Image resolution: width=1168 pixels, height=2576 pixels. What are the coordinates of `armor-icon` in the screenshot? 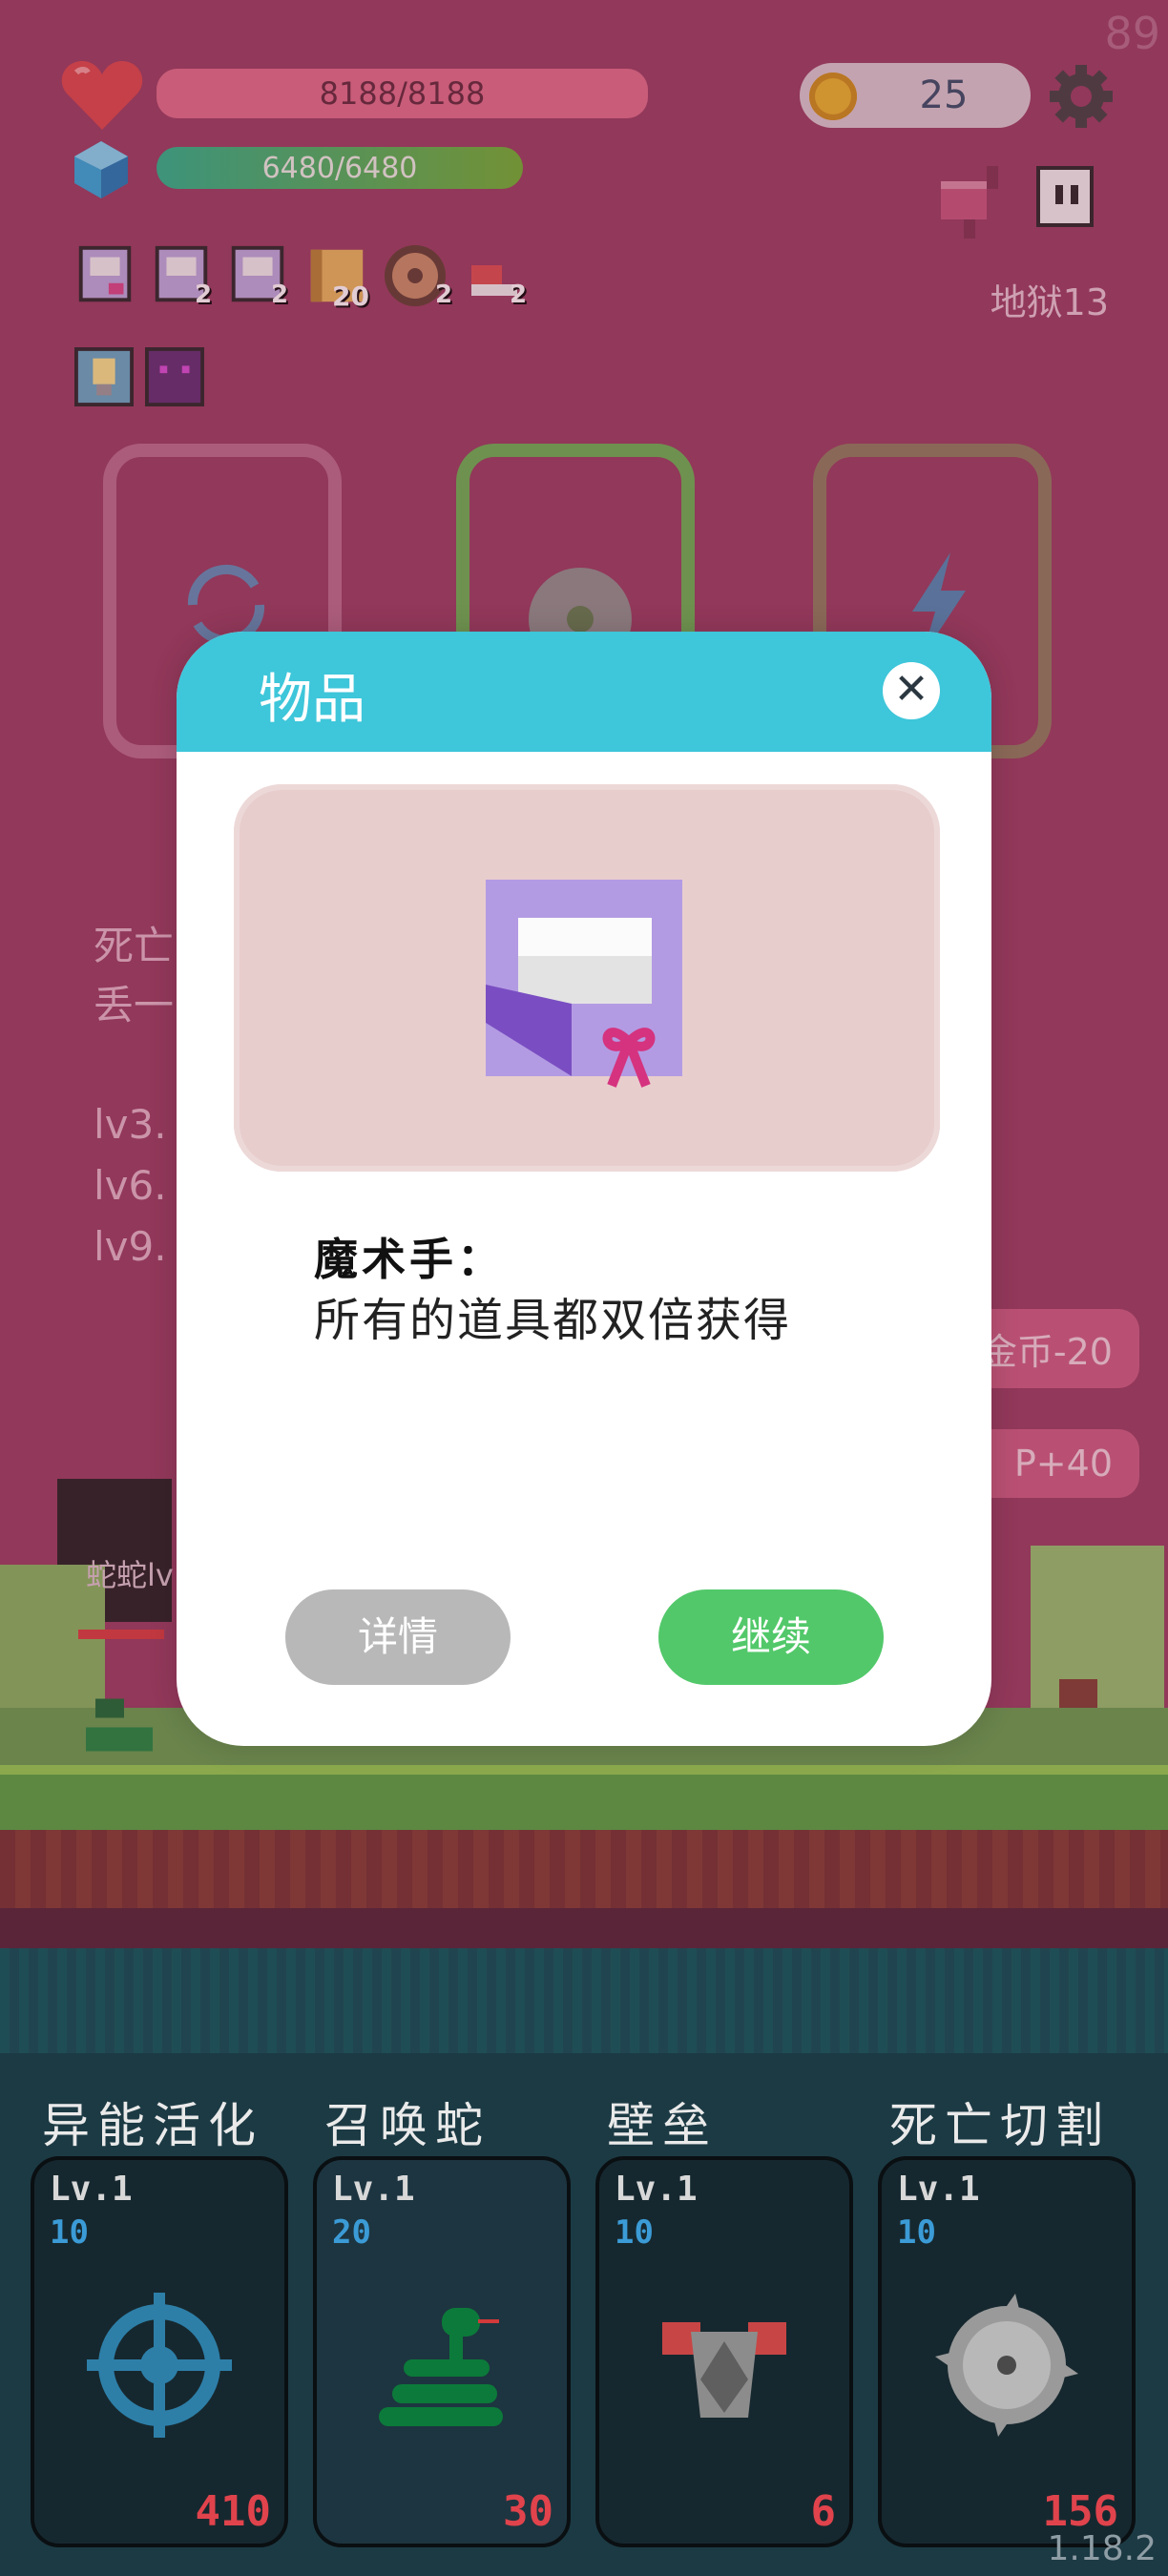 It's located at (724, 2370).